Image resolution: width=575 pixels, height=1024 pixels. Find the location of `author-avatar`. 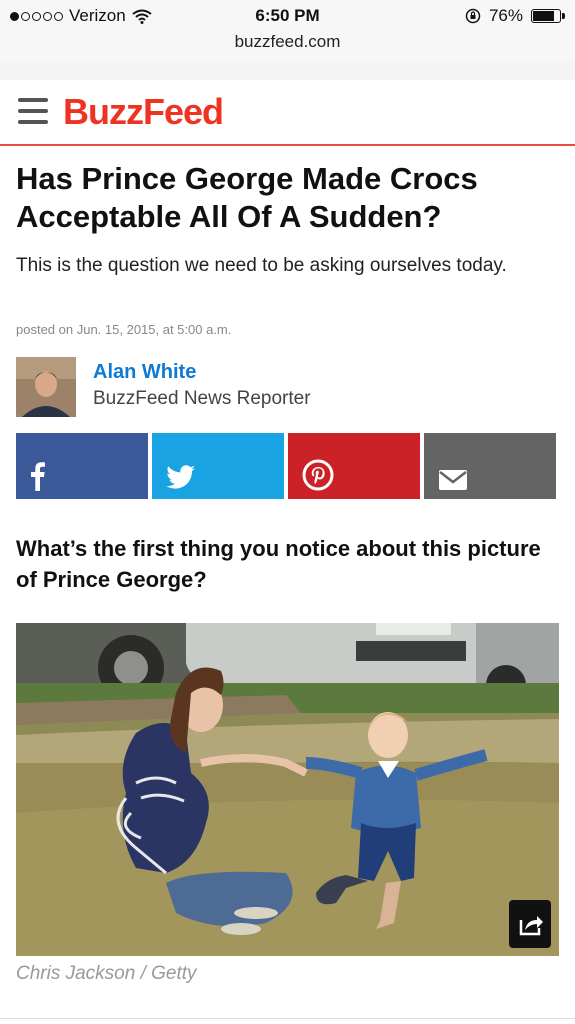

author-avatar is located at coordinates (46, 387).